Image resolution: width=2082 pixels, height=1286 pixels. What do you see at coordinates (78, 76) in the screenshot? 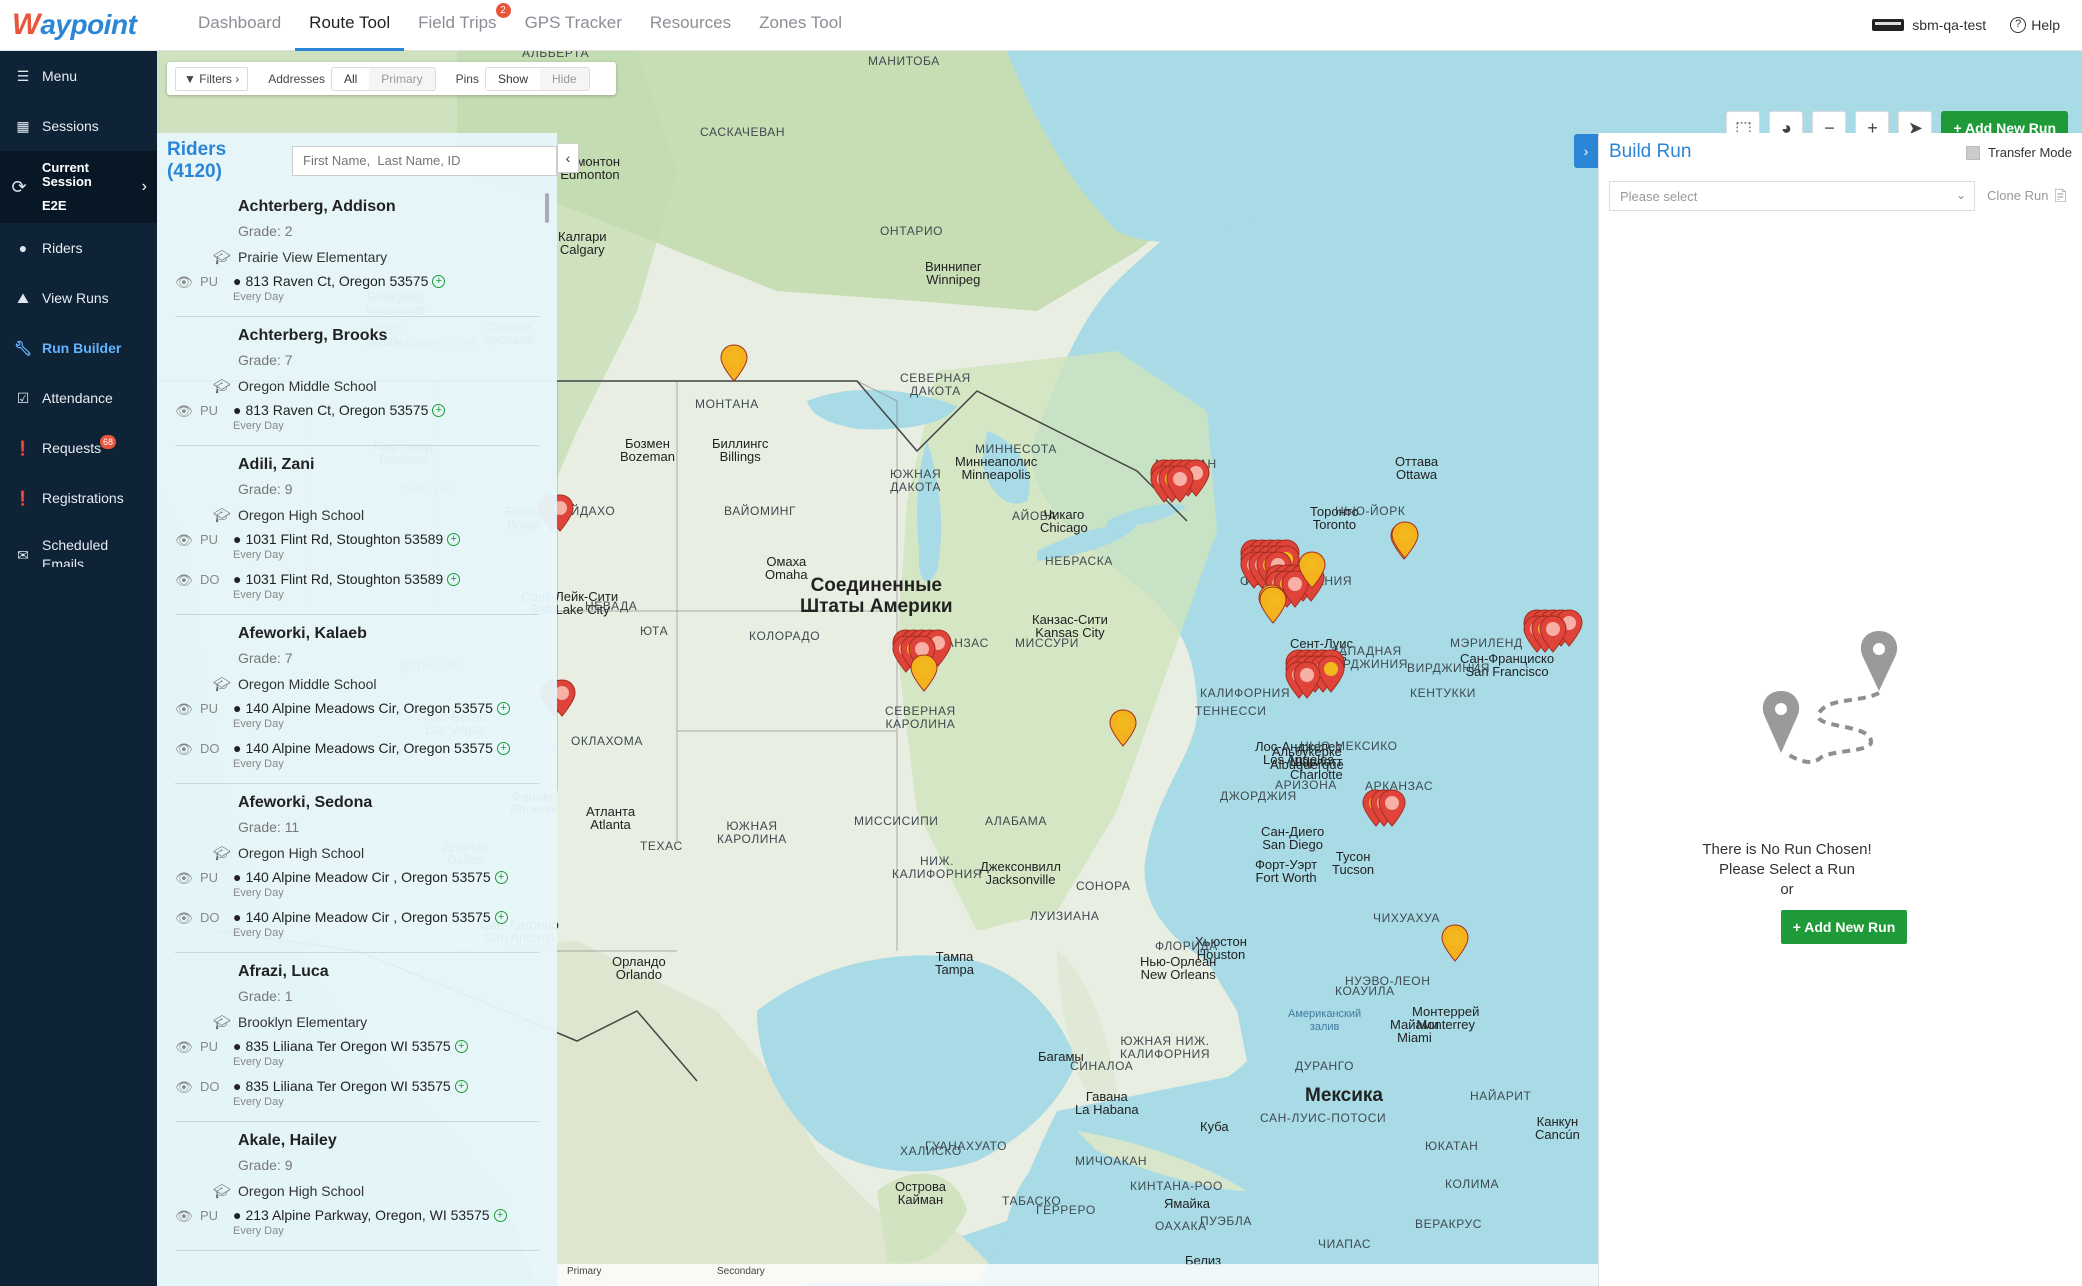
I see `sidebar-item-menu: ☰ Menu` at bounding box center [78, 76].